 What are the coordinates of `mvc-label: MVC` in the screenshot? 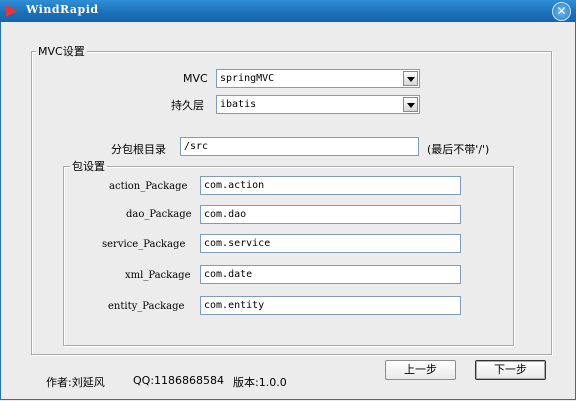 It's located at (195, 78).